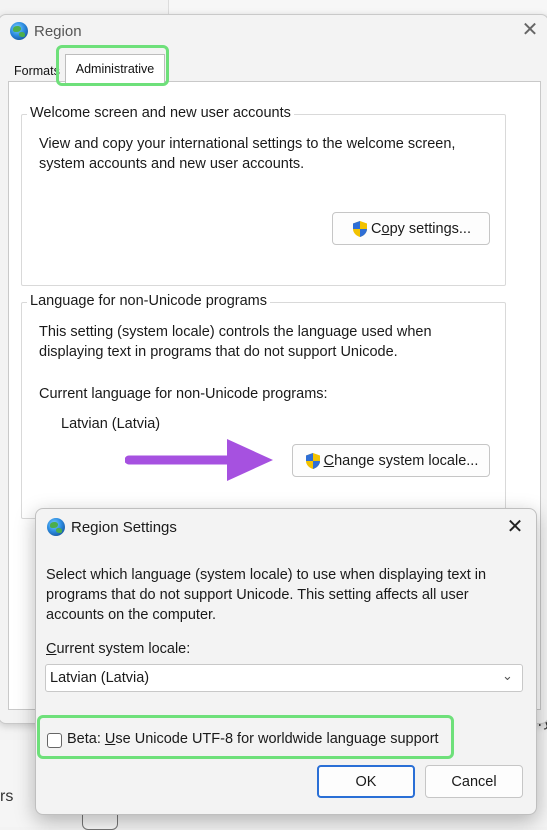  I want to click on non-unicode-group-title: Language for non-Unicode programs, so click(148, 301).